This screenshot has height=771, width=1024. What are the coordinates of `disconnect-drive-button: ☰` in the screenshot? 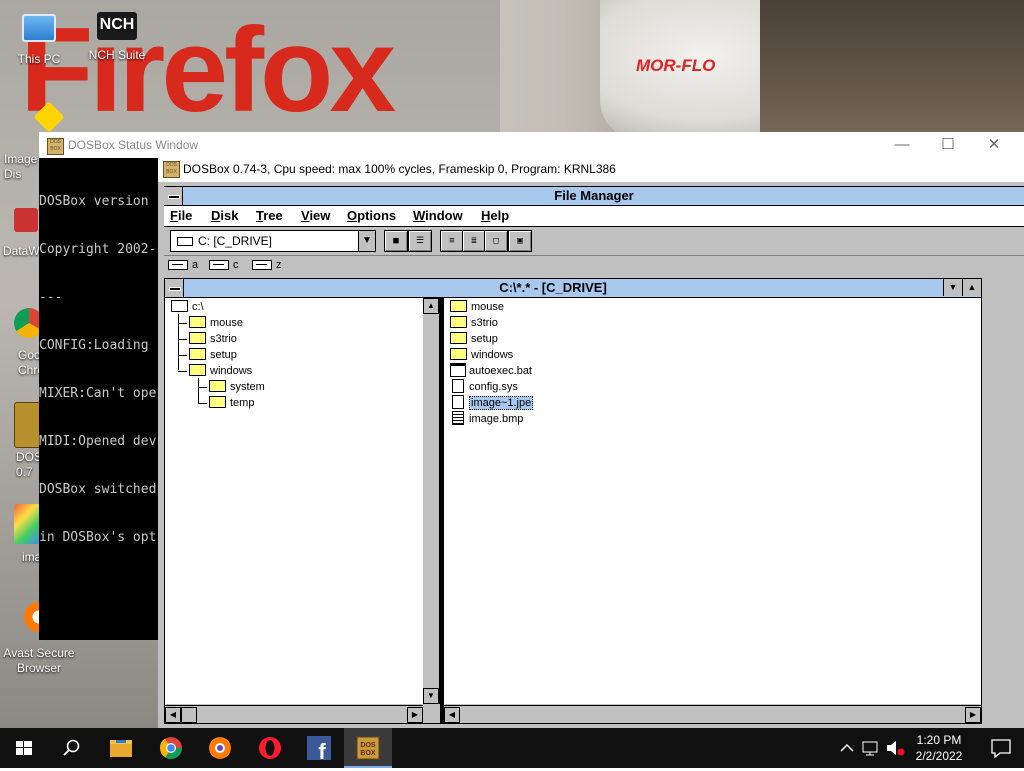 It's located at (420, 241).